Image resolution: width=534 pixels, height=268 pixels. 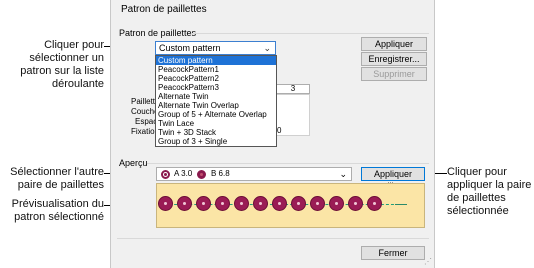 I want to click on annotation-line: paire de paillettes, so click(x=60, y=185).